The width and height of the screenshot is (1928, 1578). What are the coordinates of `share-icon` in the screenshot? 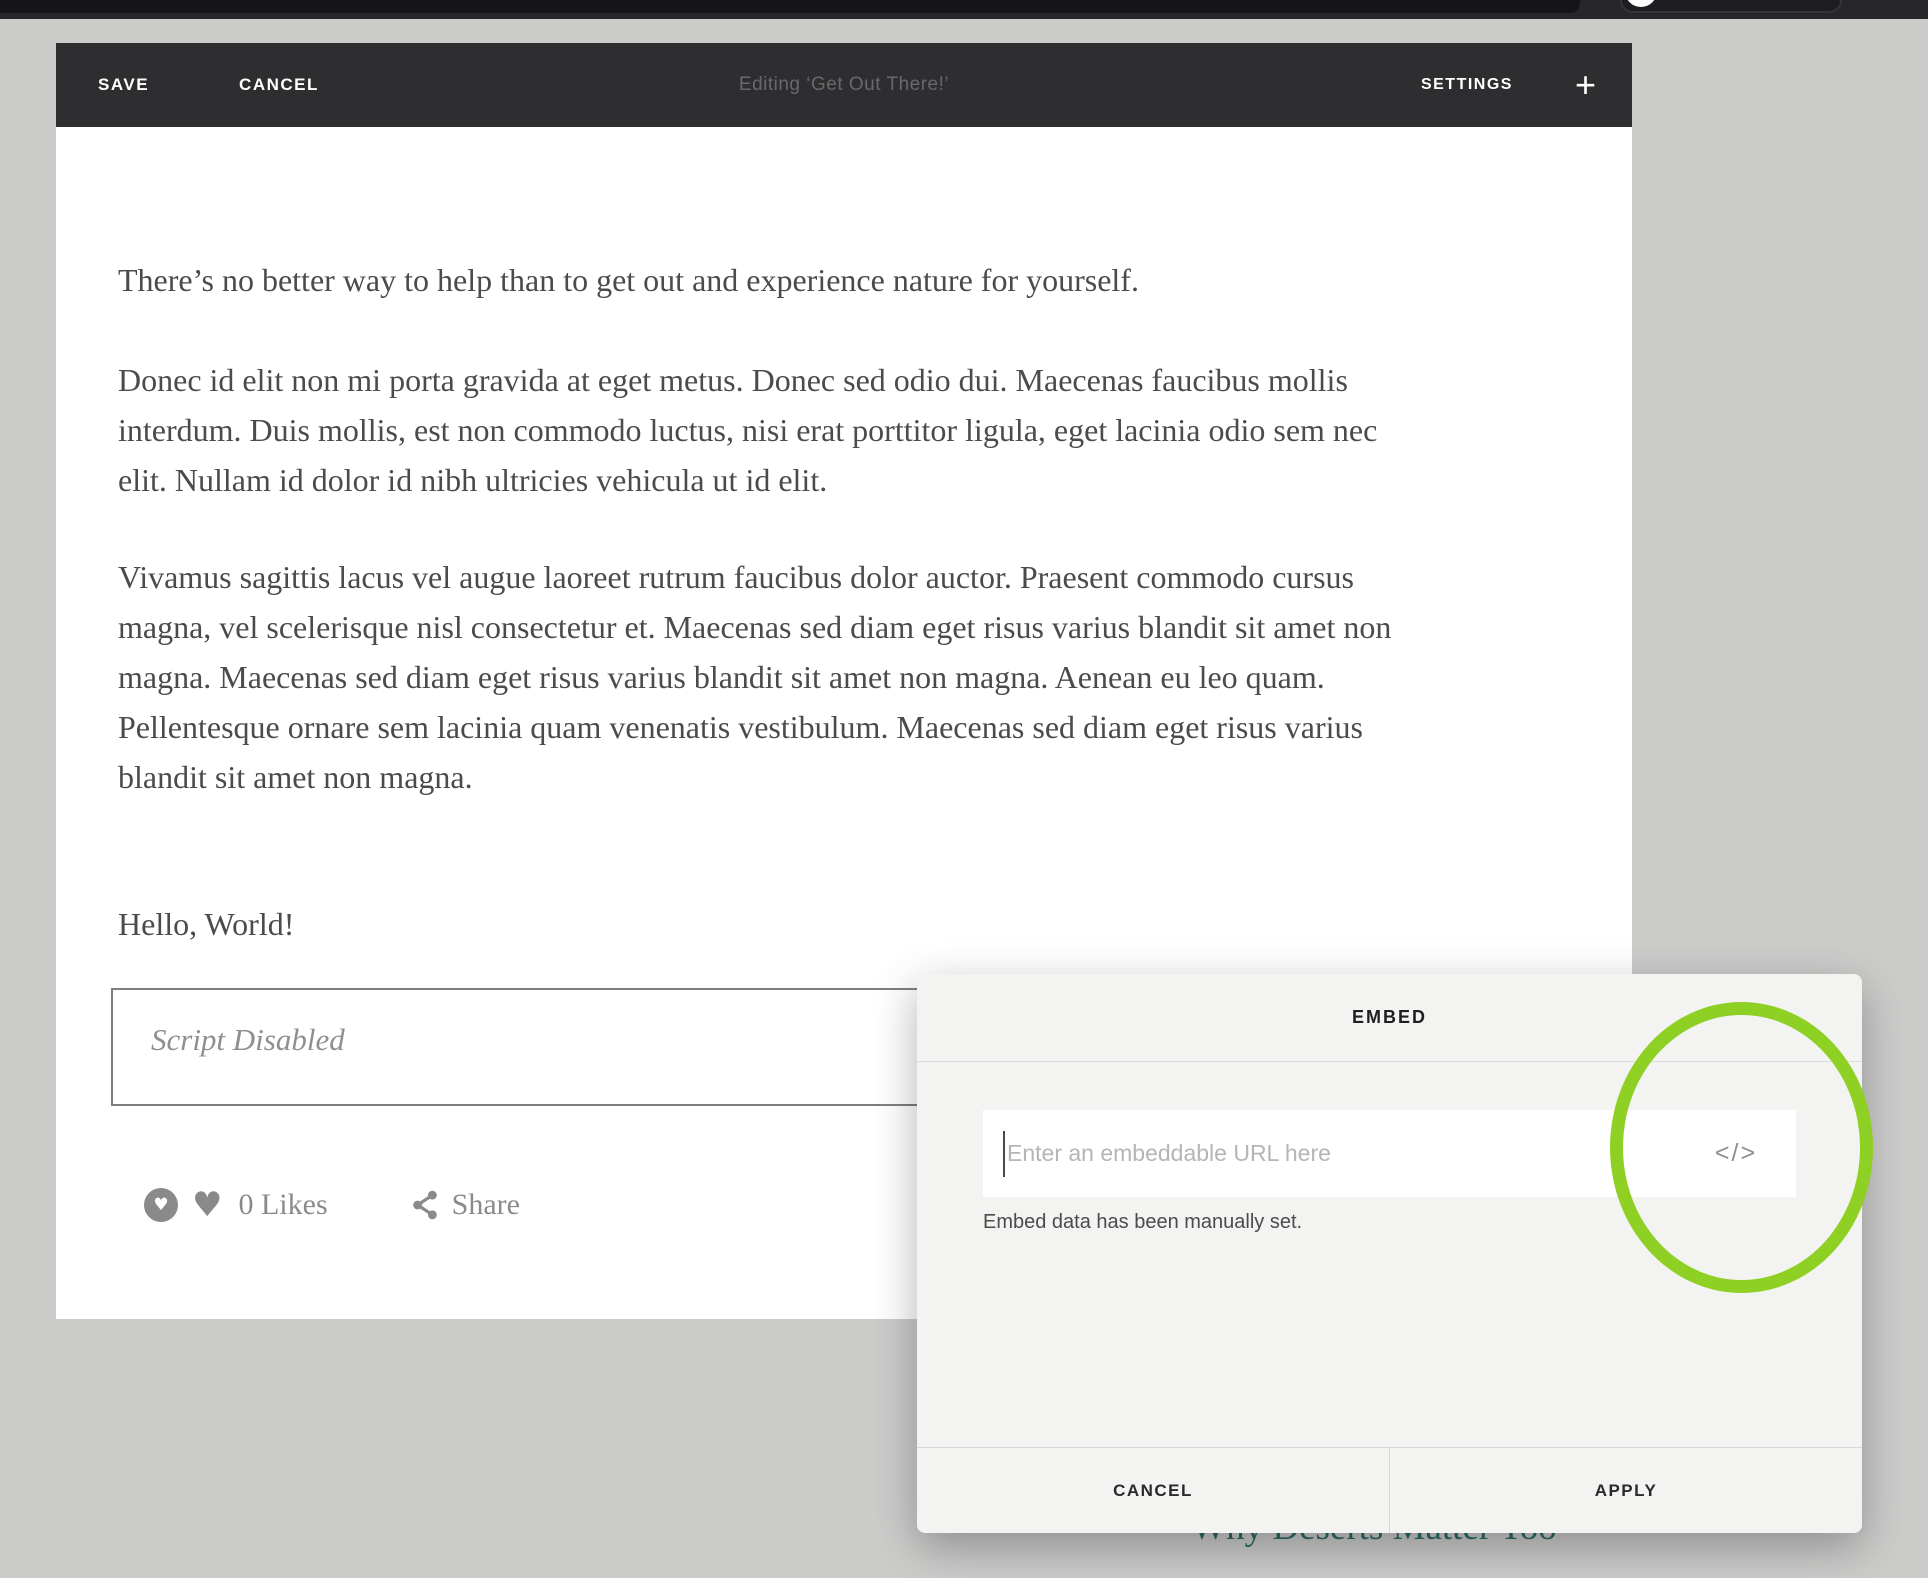 It's located at (424, 1205).